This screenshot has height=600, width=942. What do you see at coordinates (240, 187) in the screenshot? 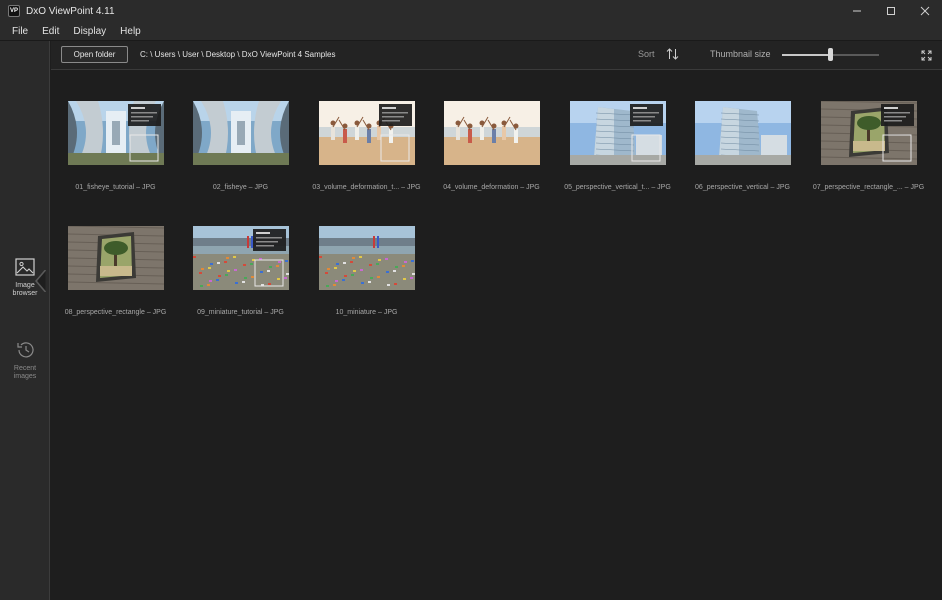
I see `thumbnail-caption: 02_fisheye – JPG` at bounding box center [240, 187].